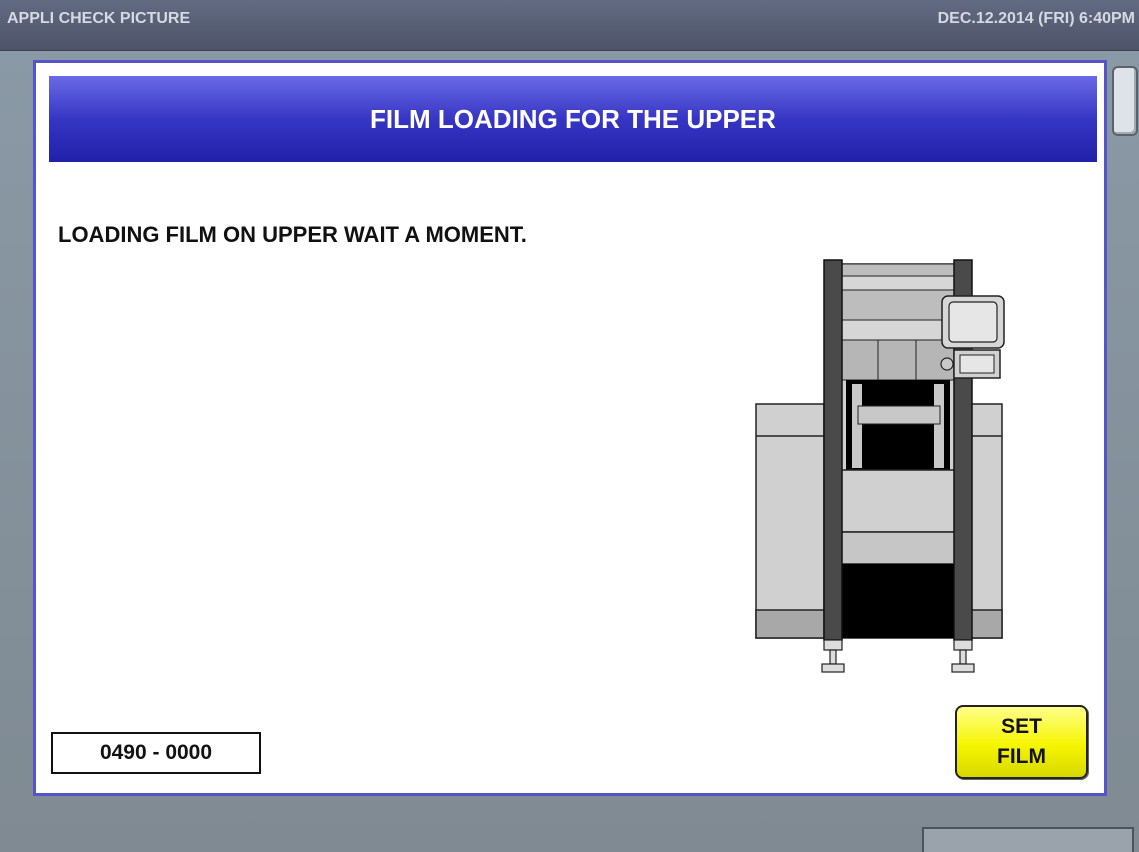  I want to click on bottom-panel-tab, so click(1028, 839).